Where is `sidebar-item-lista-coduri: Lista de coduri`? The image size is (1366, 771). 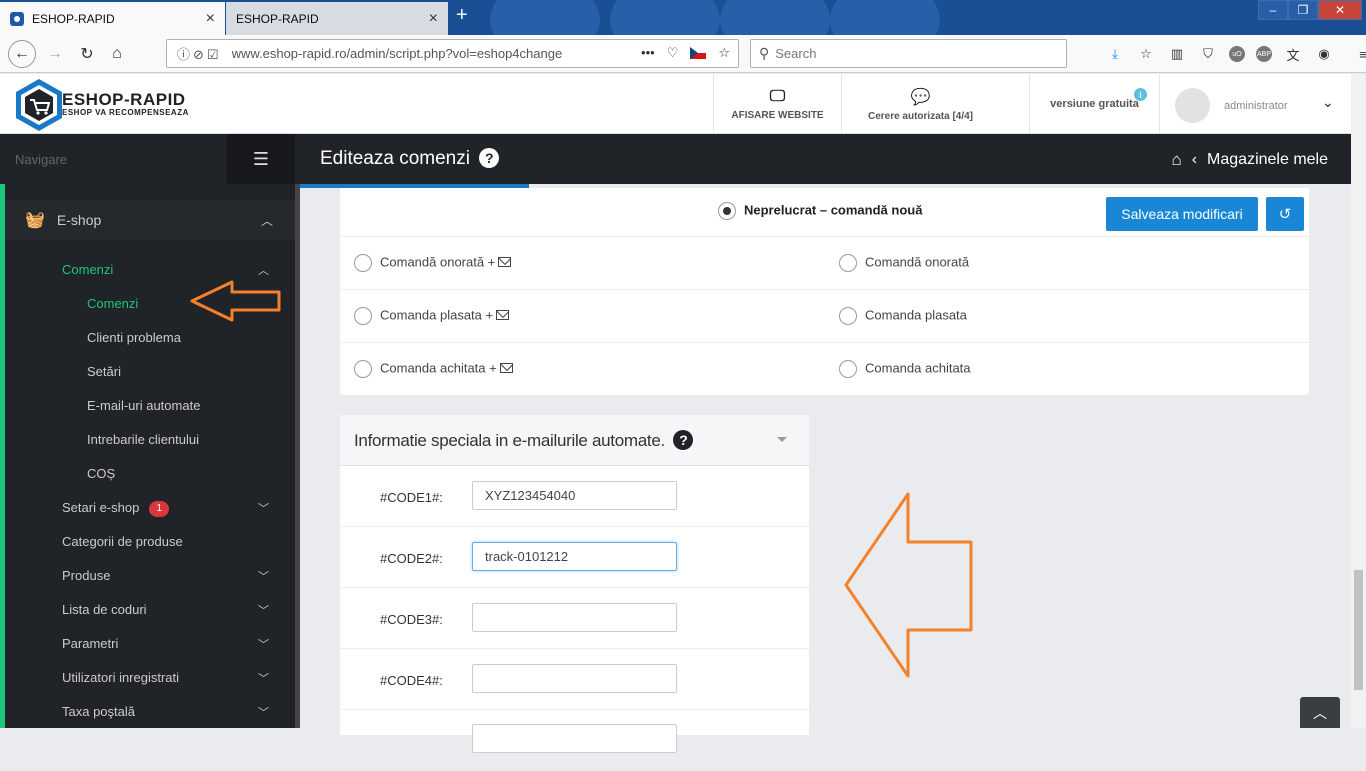
sidebar-item-lista-coduri: Lista de coduri is located at coordinates (104, 609).